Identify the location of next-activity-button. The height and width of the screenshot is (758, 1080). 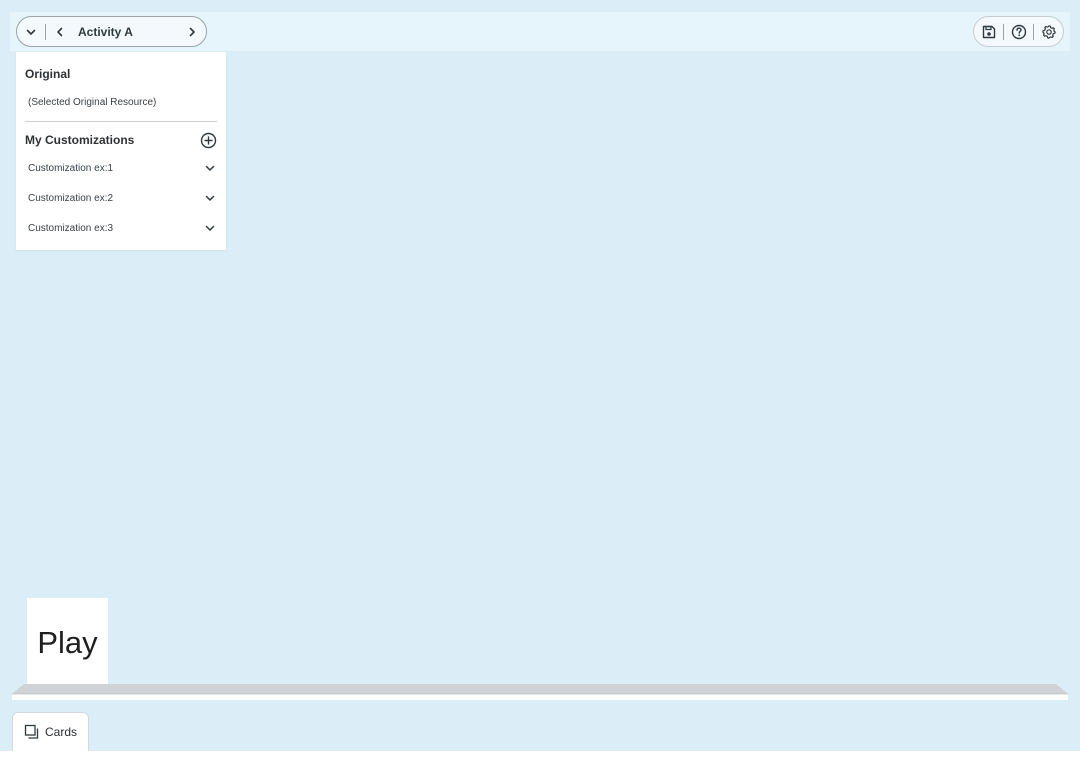
(192, 31).